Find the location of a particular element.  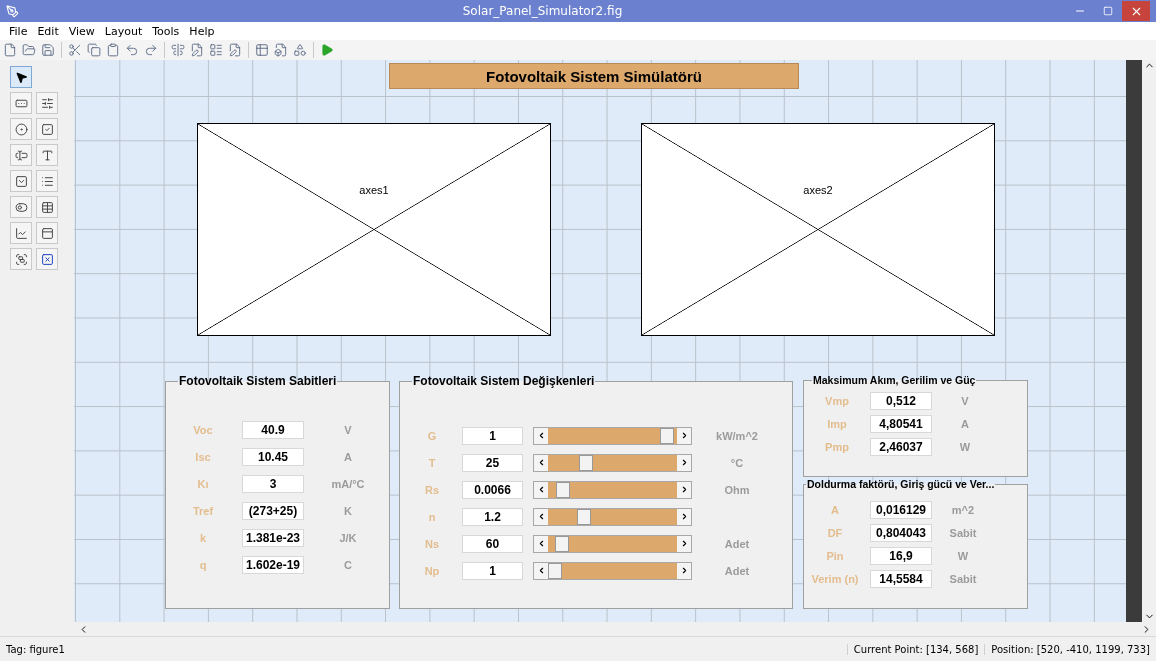

field-label: Imp is located at coordinates (837, 423).